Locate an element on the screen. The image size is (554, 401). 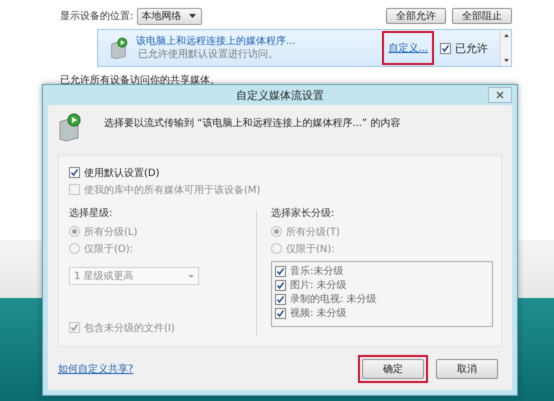
checkbox-label: 已允许 is located at coordinates (471, 48).